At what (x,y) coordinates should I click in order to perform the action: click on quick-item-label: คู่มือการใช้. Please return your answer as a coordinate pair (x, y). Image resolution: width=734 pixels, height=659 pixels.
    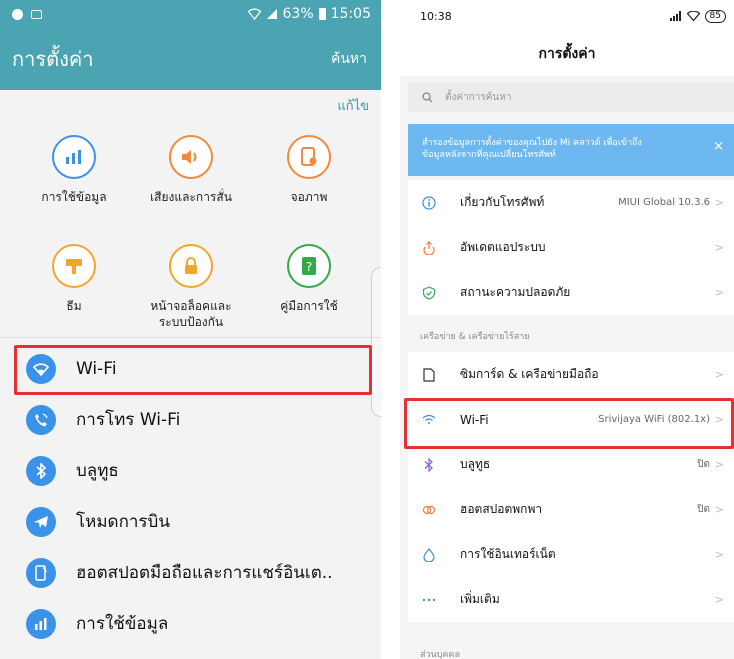
    Looking at the image, I should click on (309, 306).